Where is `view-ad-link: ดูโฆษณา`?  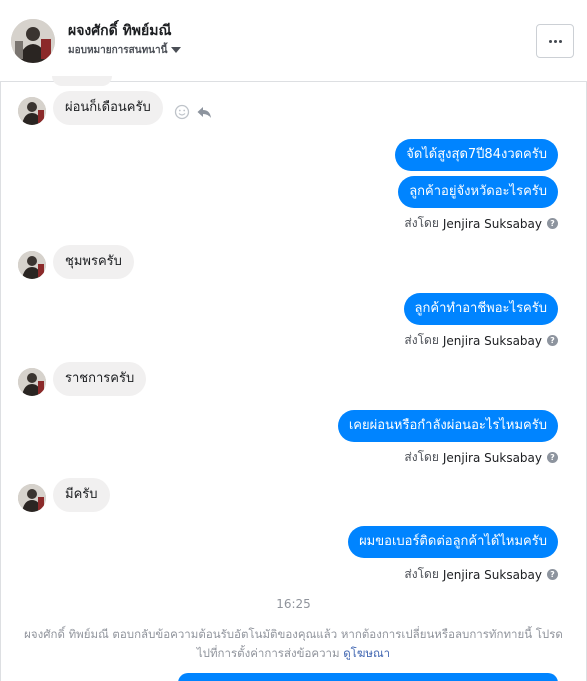
view-ad-link: ดูโฆษณา is located at coordinates (366, 653).